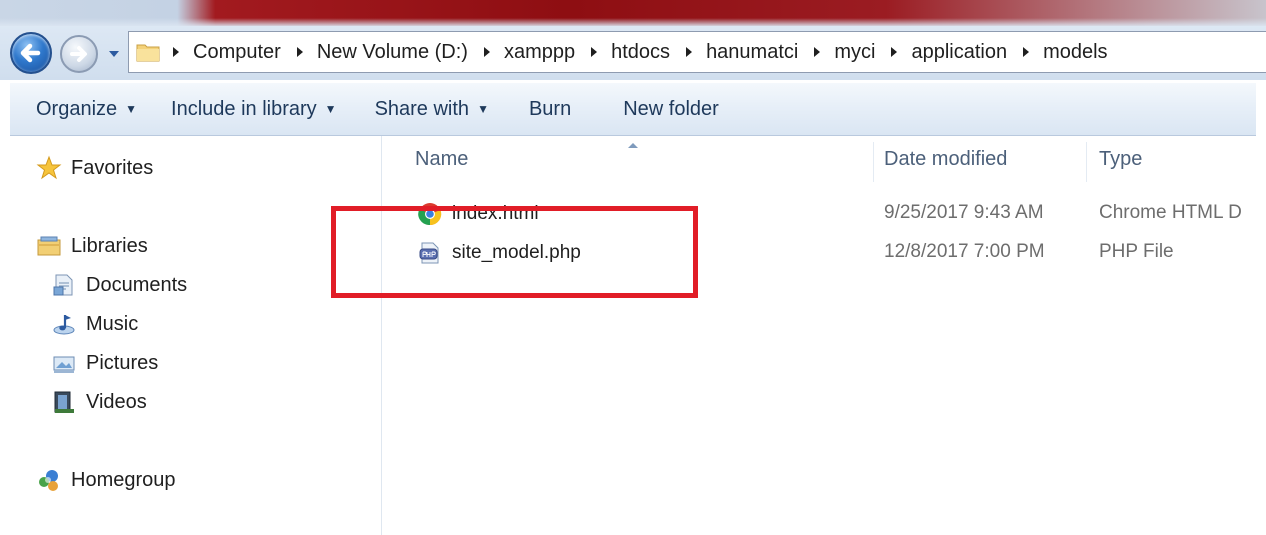 This screenshot has width=1266, height=535. I want to click on sidebar-item-videos: Videos, so click(99, 402).